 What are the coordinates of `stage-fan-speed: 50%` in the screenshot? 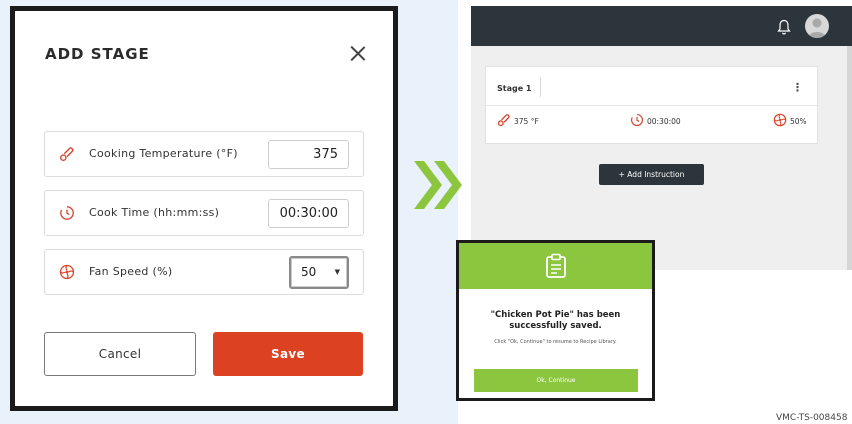 It's located at (798, 121).